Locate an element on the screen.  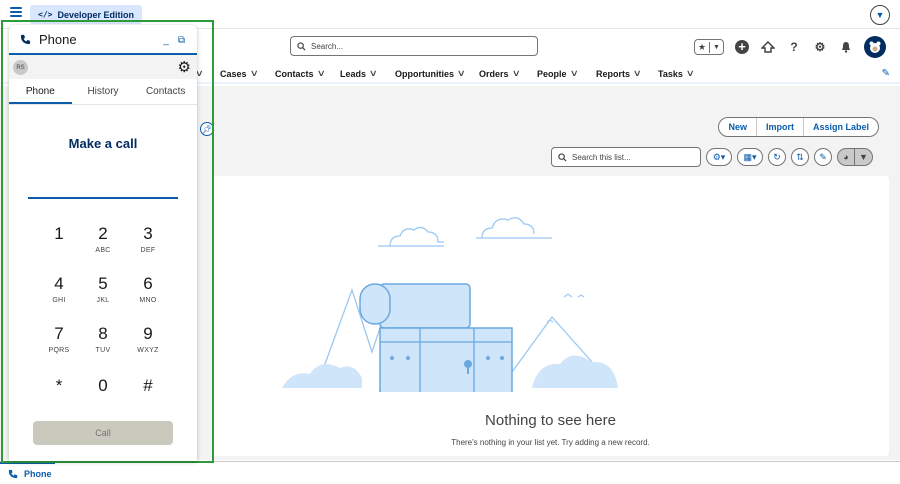
import-button: Import is located at coordinates (780, 127).